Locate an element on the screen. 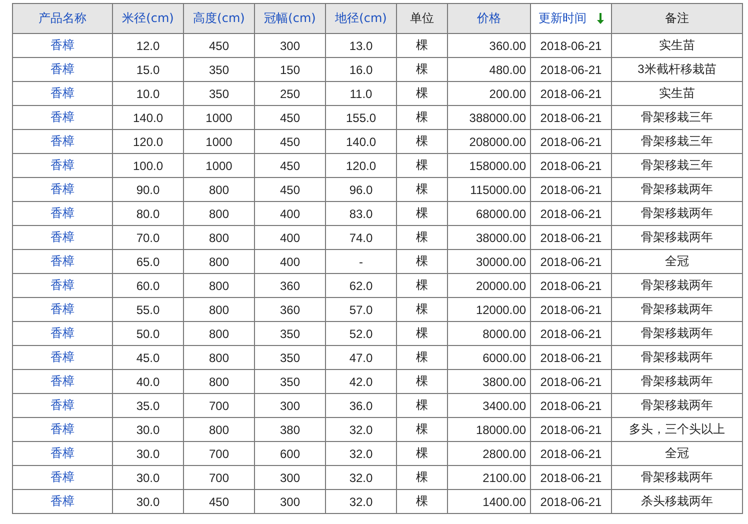 The width and height of the screenshot is (748, 524). table-cell: 12.0 is located at coordinates (148, 45).